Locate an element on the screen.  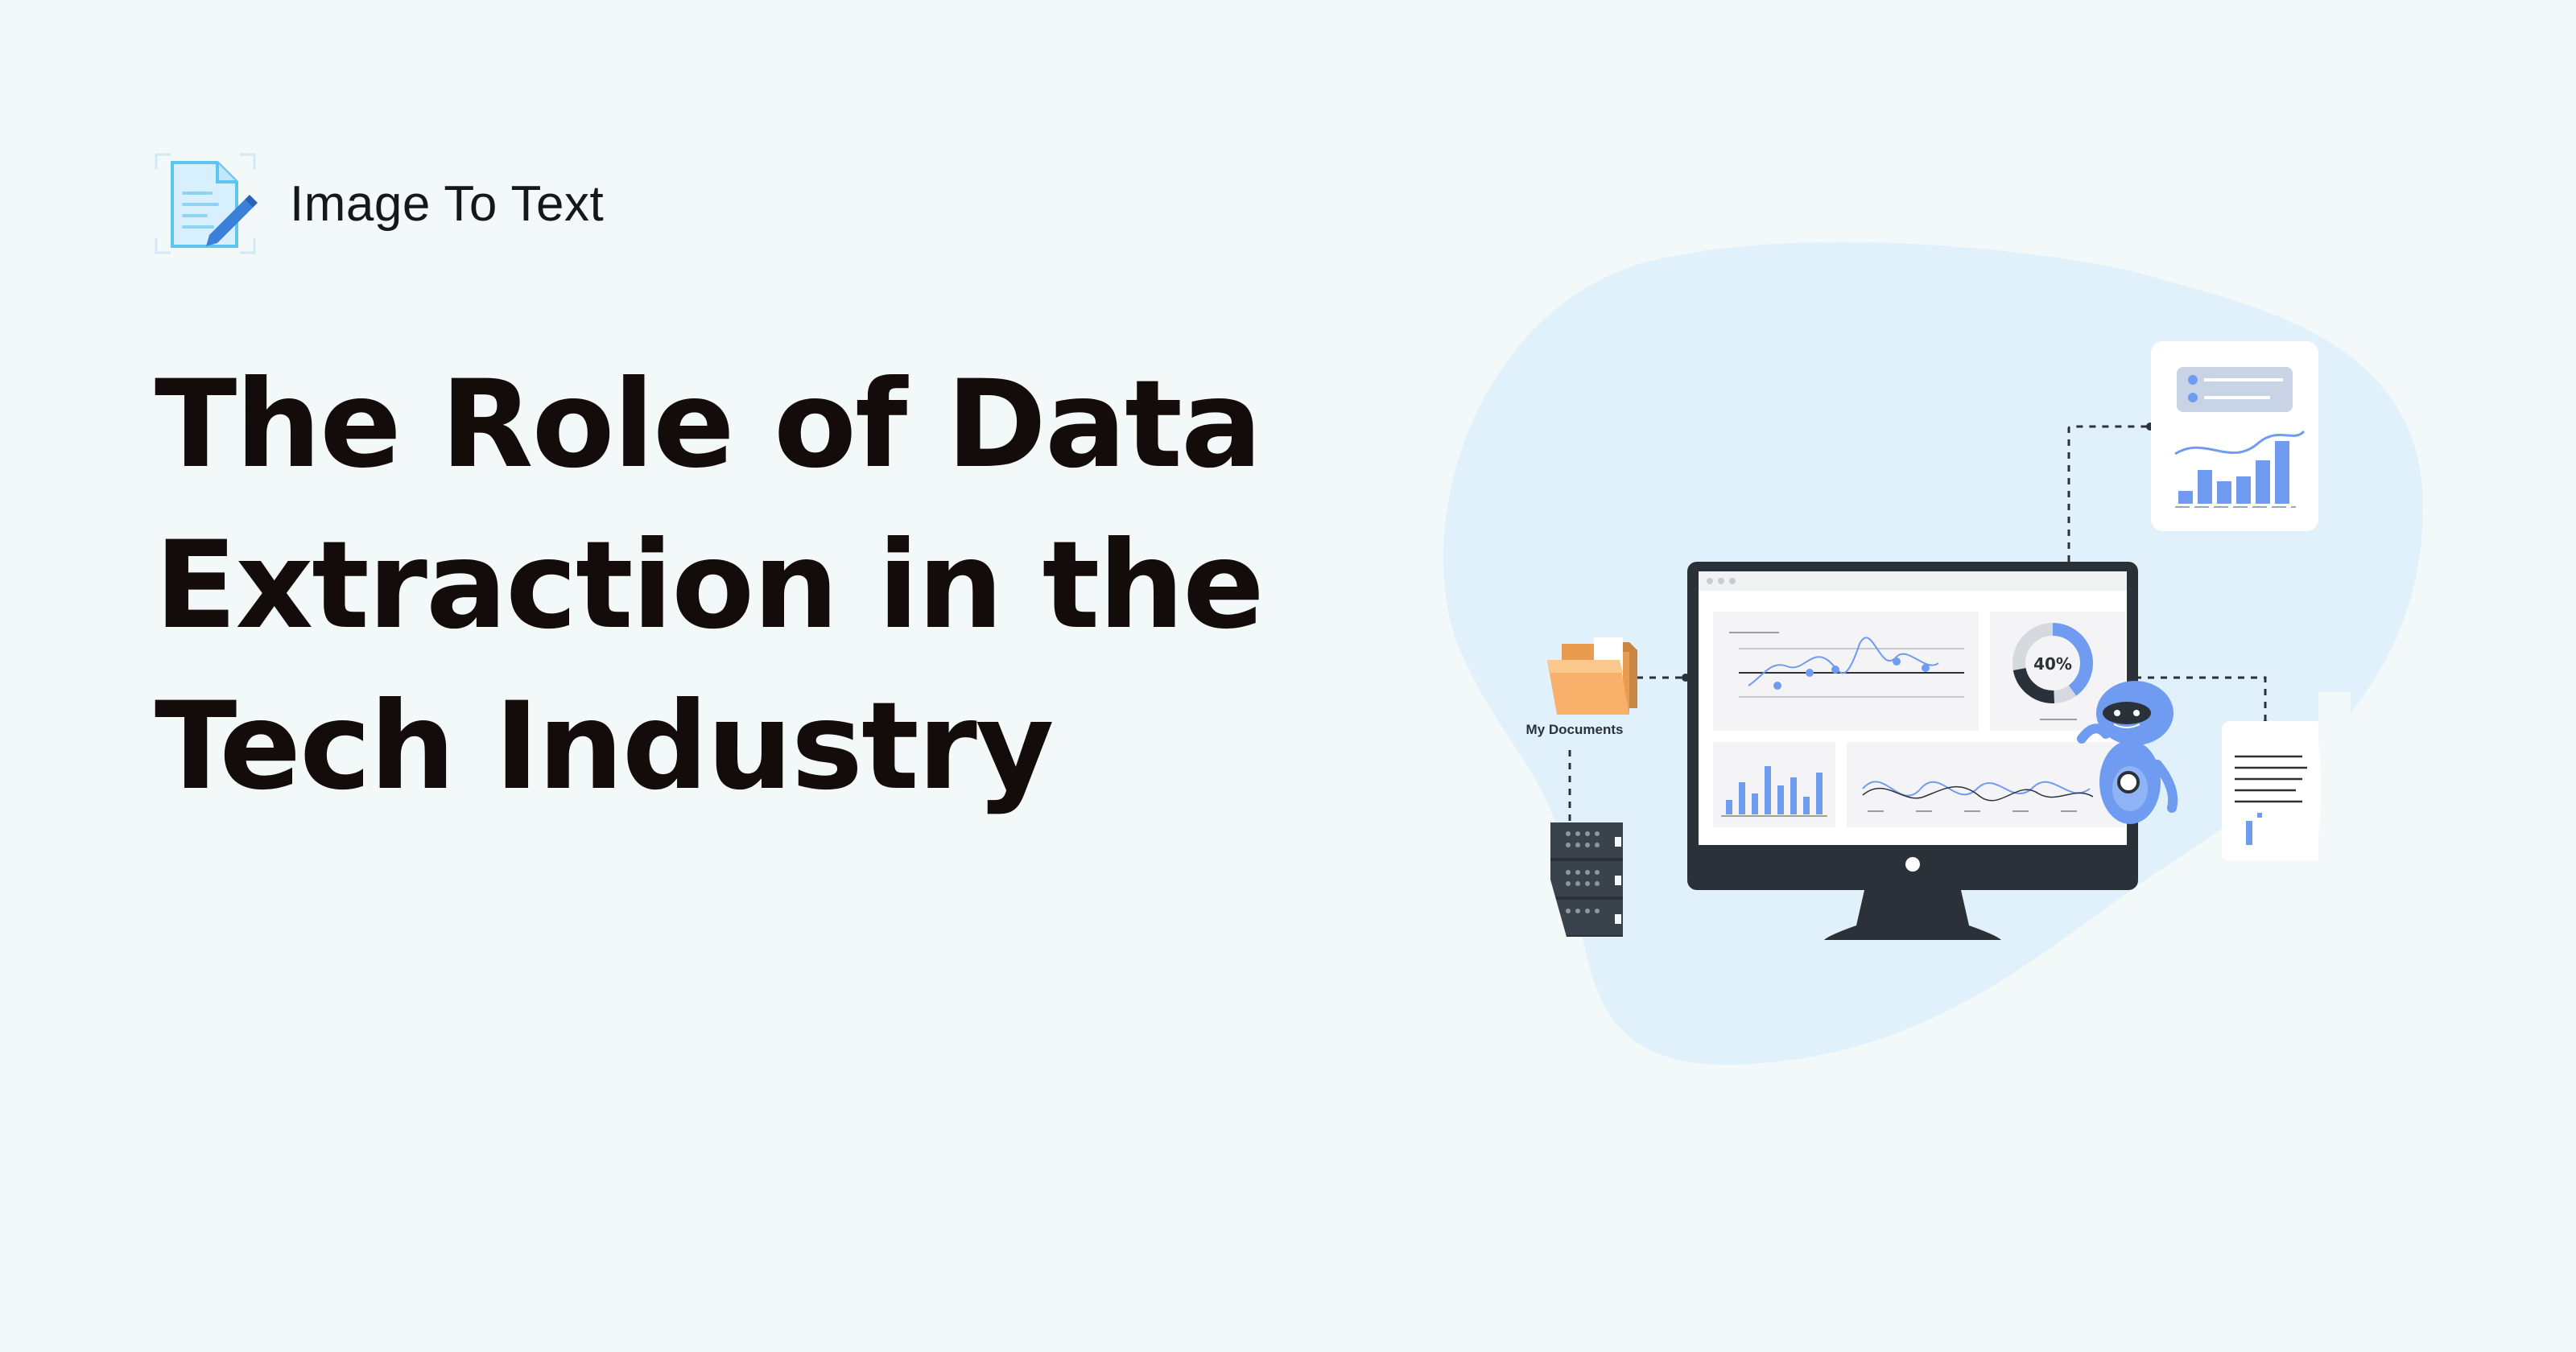
folder-label: My Documents is located at coordinates (1575, 729).